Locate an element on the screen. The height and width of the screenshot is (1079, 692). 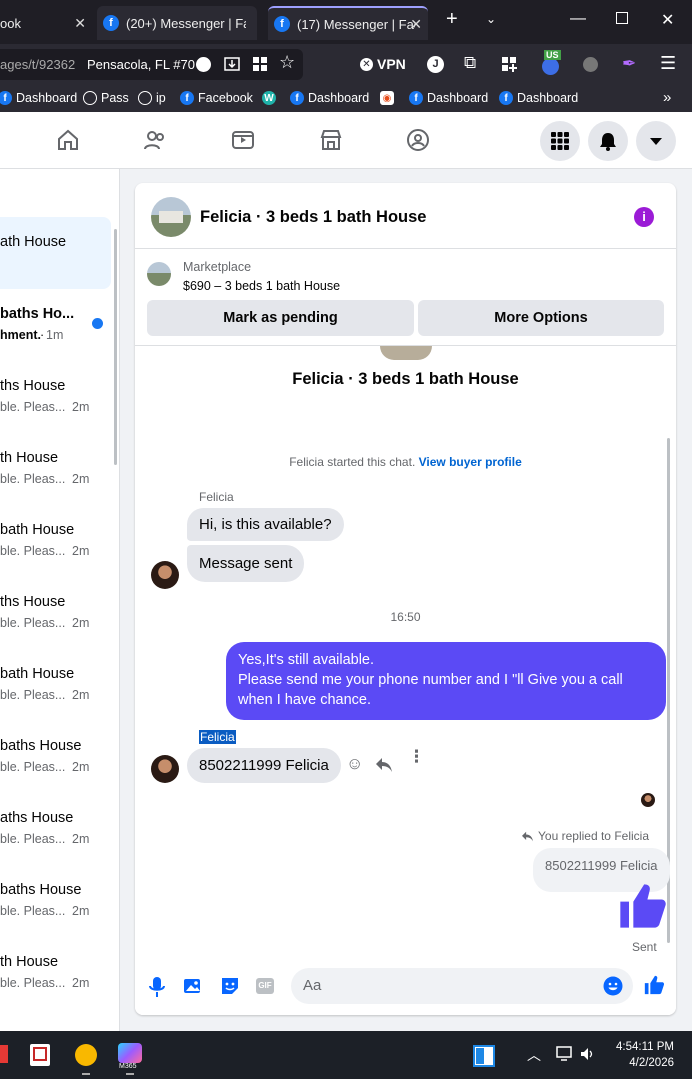
view-buyer-profile-link: View buyer profile is located at coordinates (470, 462).